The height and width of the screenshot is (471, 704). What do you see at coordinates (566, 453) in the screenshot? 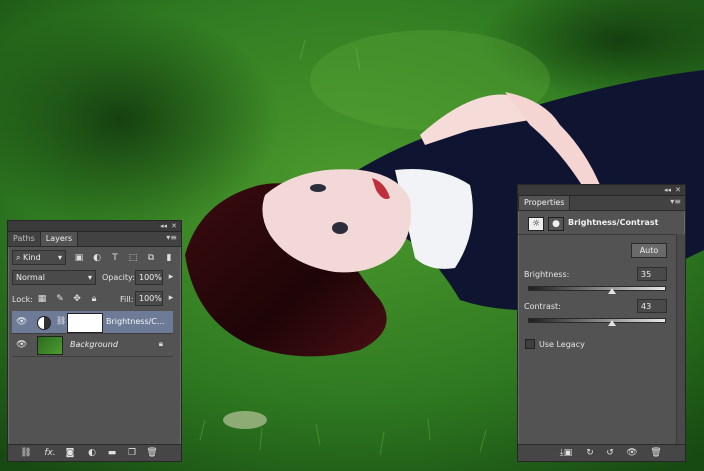
I see `clip-to-layer-icon: ⤓▣` at bounding box center [566, 453].